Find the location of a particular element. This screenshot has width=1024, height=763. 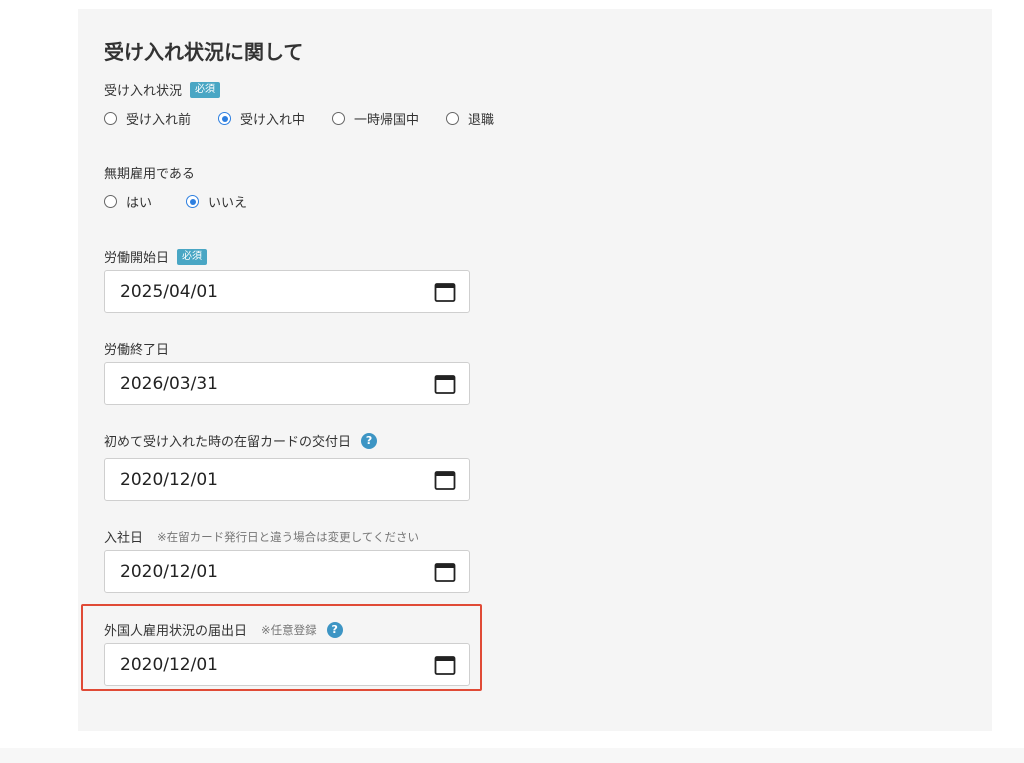

radio-label: 一時帰国中 is located at coordinates (387, 120).